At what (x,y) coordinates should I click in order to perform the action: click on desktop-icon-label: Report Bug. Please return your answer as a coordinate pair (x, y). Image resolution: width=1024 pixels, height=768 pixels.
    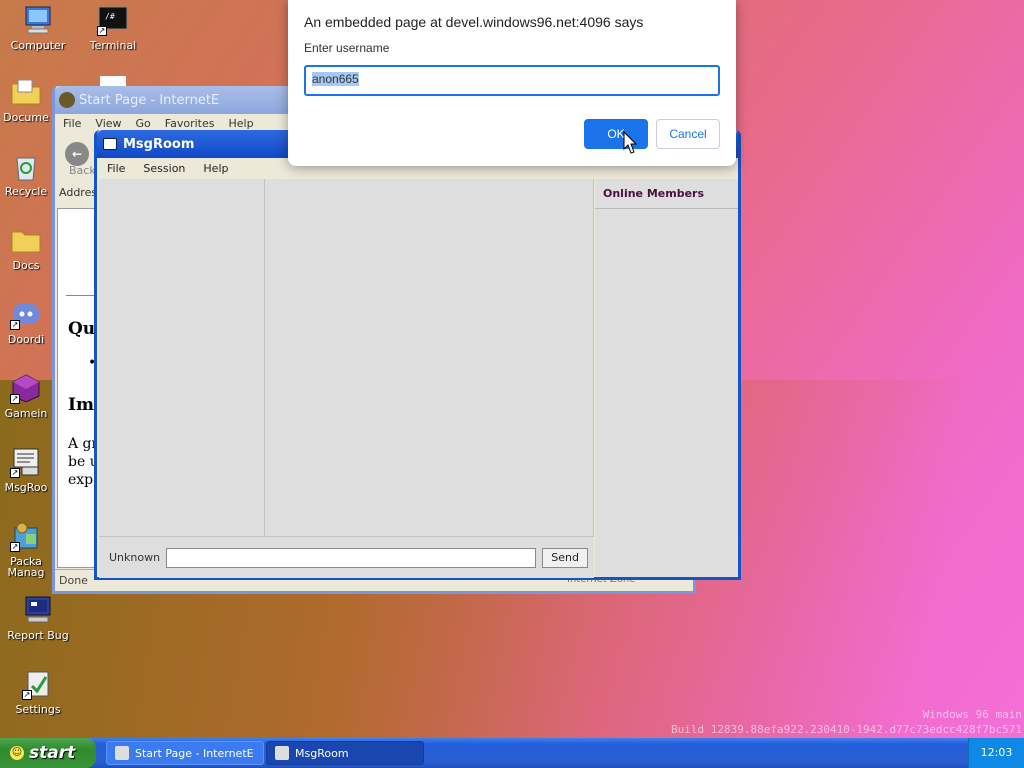
    Looking at the image, I should click on (38, 635).